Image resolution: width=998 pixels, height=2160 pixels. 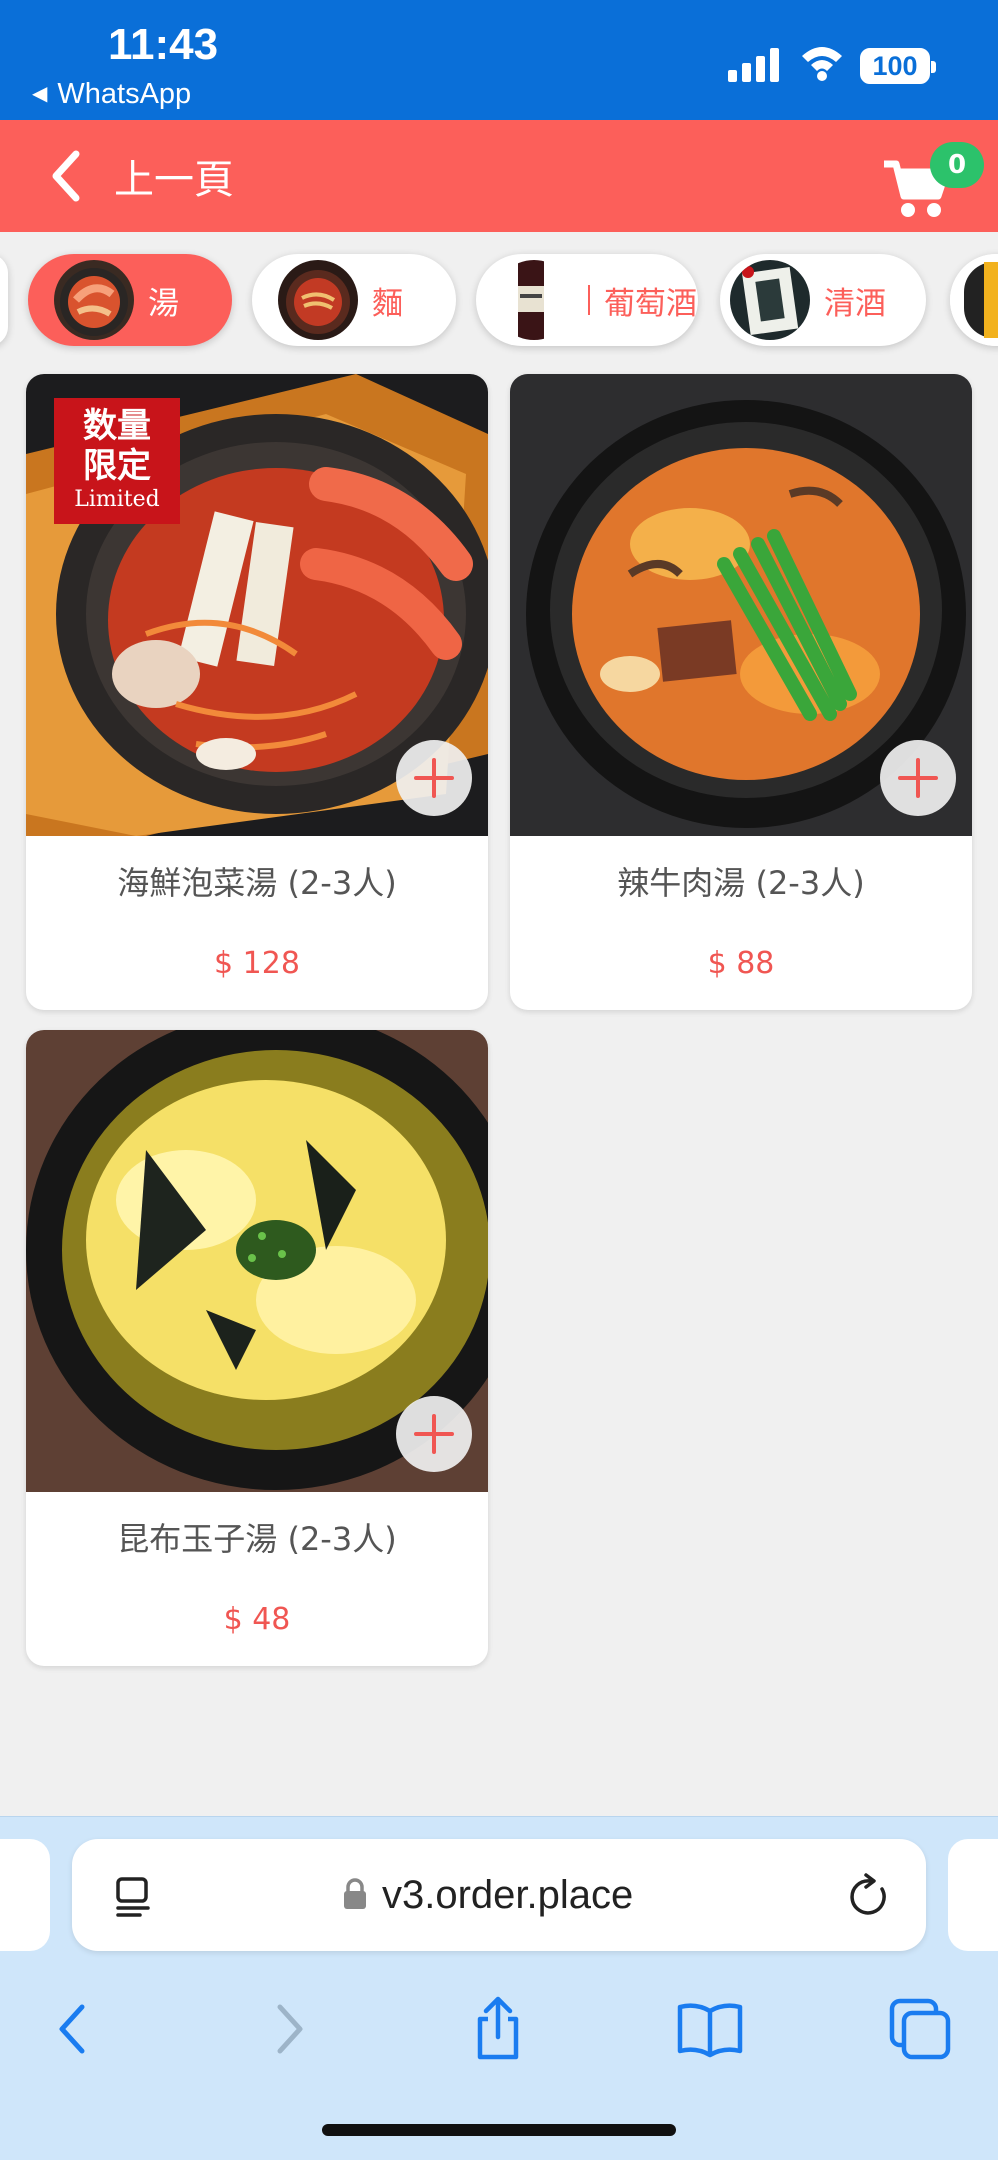 I want to click on category-label: 湯, so click(x=163, y=303).